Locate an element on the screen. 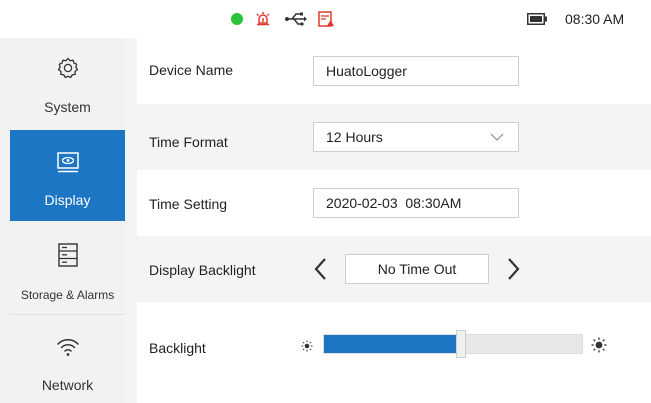 This screenshot has height=403, width=651. setting-row-display-backlight: Display Backlight No Time Out is located at coordinates (394, 269).